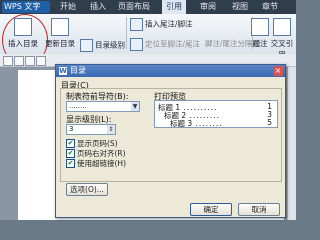  What do you see at coordinates (110, 45) in the screenshot?
I see `toc-level-label: 目录级别` at bounding box center [110, 45].